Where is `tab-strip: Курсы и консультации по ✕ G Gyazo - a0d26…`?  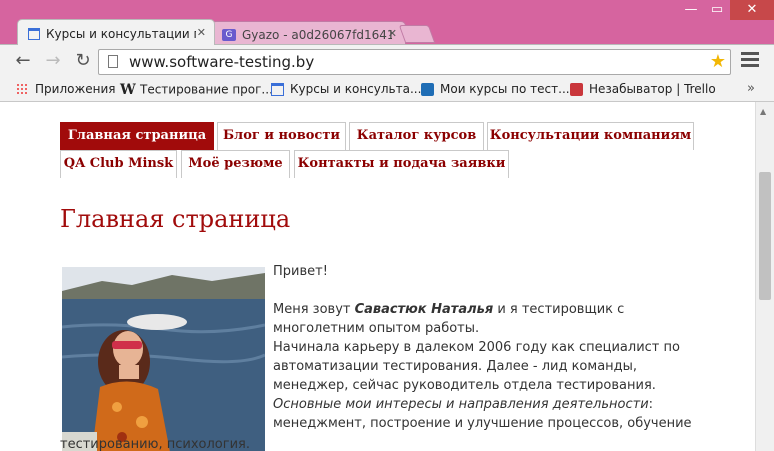
tab-strip: Курсы и консультации по ✕ G Gyazo - a0d26… is located at coordinates (387, 22).